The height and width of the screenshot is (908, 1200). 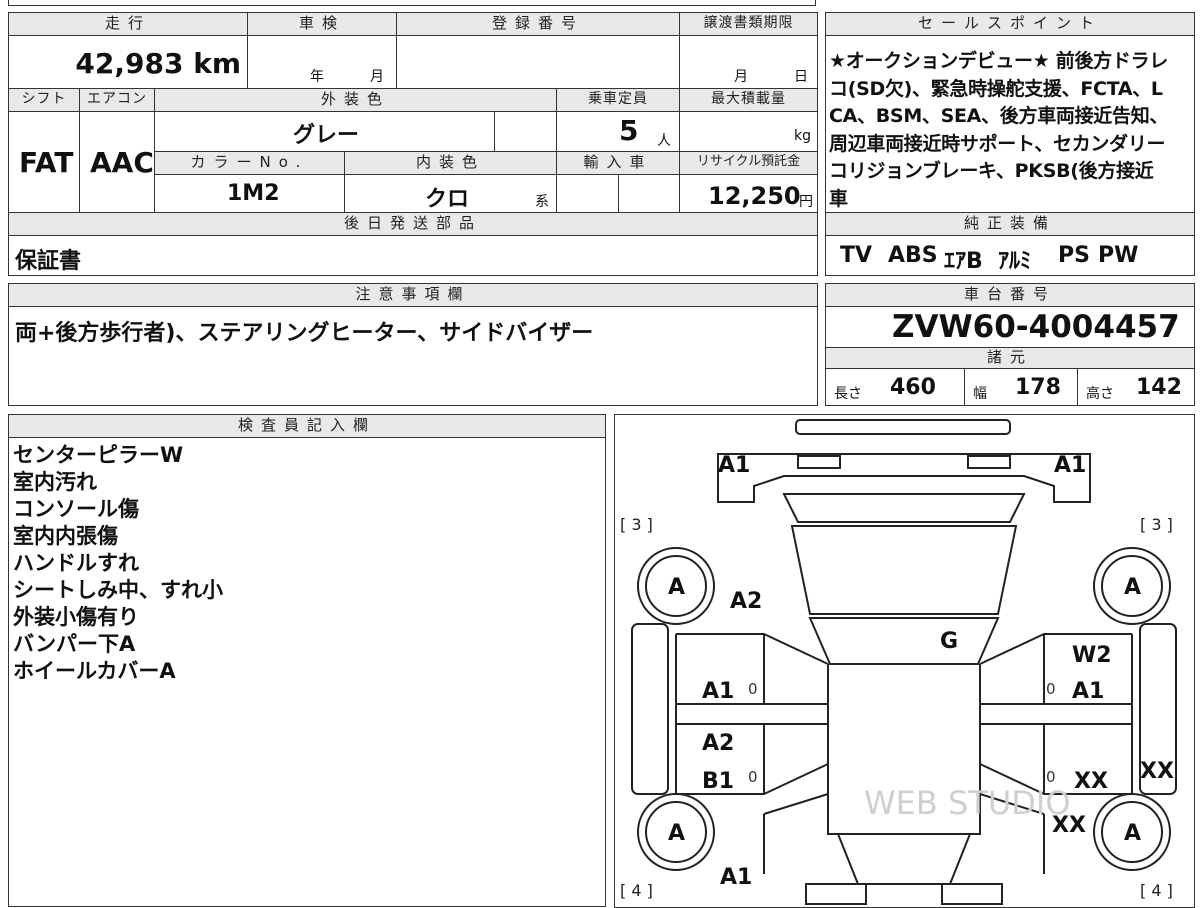 What do you see at coordinates (253, 193) in the screenshot?
I see `color-no-value: 1M2` at bounding box center [253, 193].